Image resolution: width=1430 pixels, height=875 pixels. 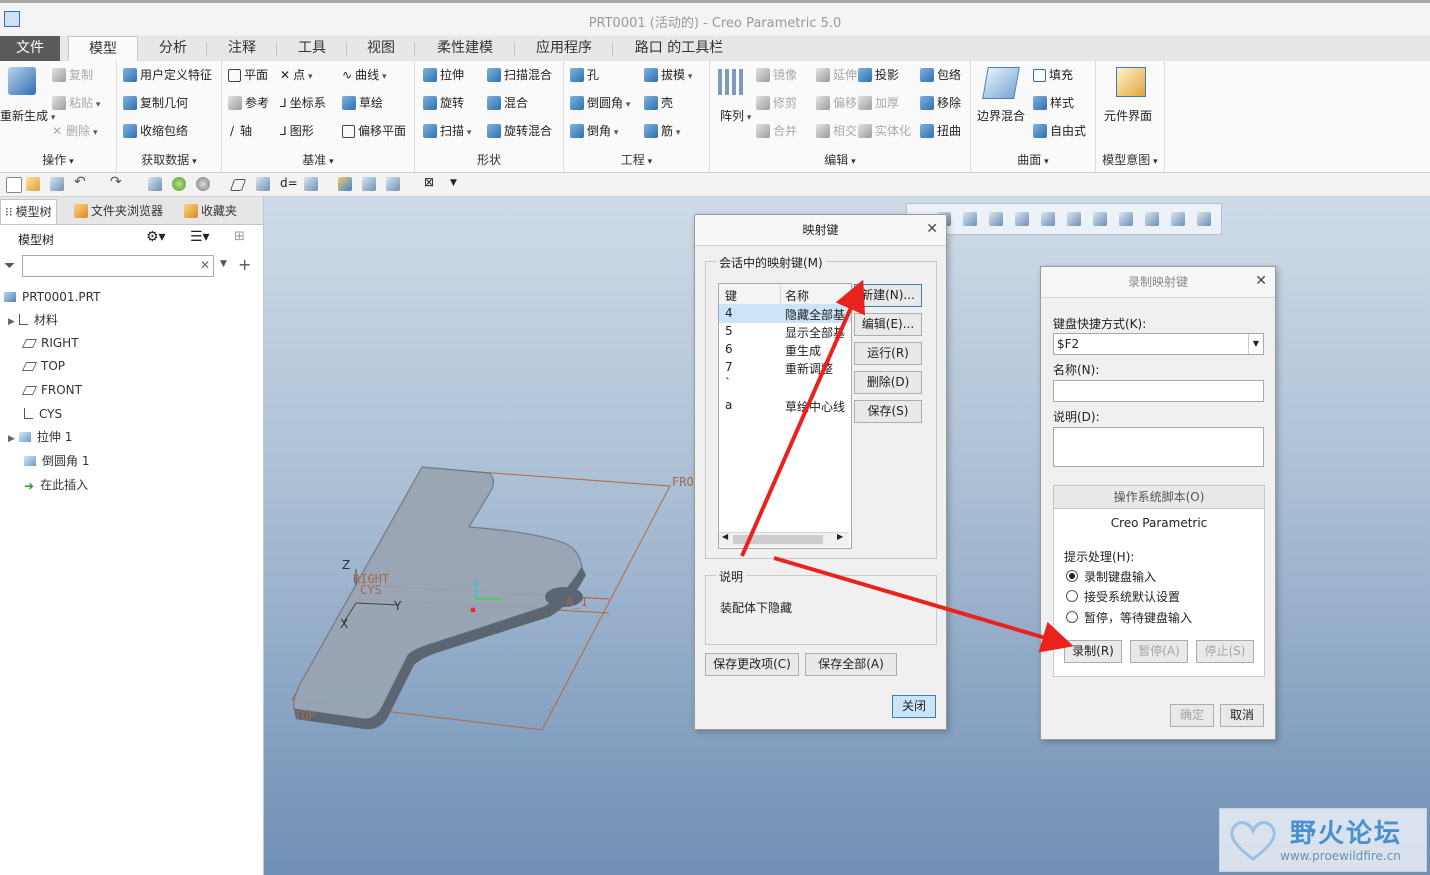 What do you see at coordinates (374, 131) in the screenshot?
I see `offset-plane-button: 偏移平面` at bounding box center [374, 131].